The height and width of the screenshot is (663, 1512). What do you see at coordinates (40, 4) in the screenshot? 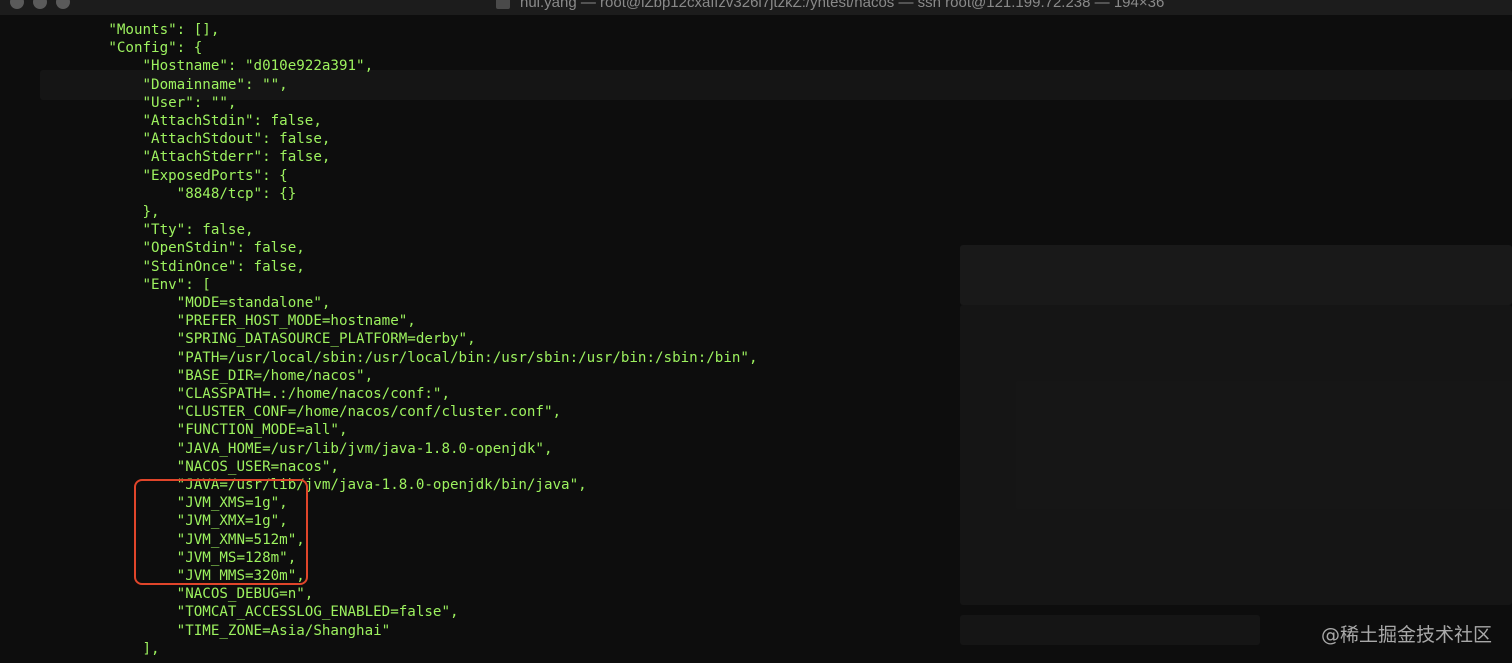
I see `minimize-window-button` at bounding box center [40, 4].